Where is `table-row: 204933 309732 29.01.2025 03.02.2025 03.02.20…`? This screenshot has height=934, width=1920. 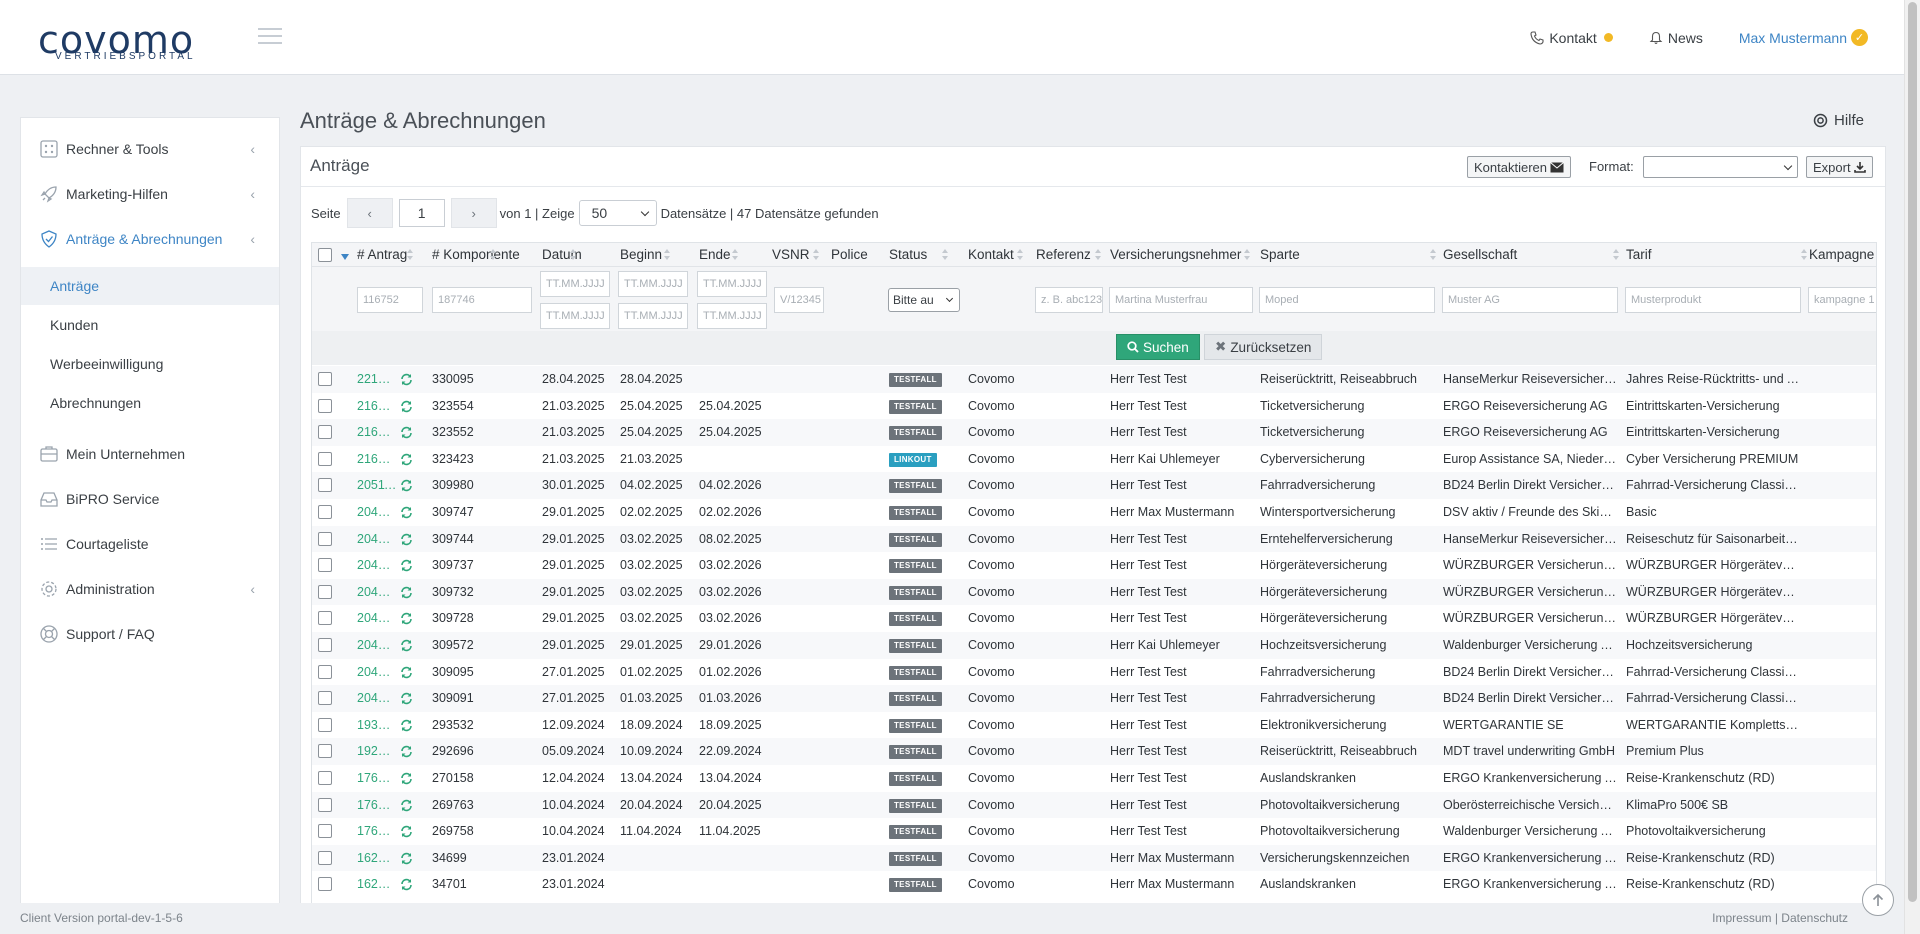 table-row: 204933 309732 29.01.2025 03.02.2025 03.02.20… is located at coordinates (1094, 592).